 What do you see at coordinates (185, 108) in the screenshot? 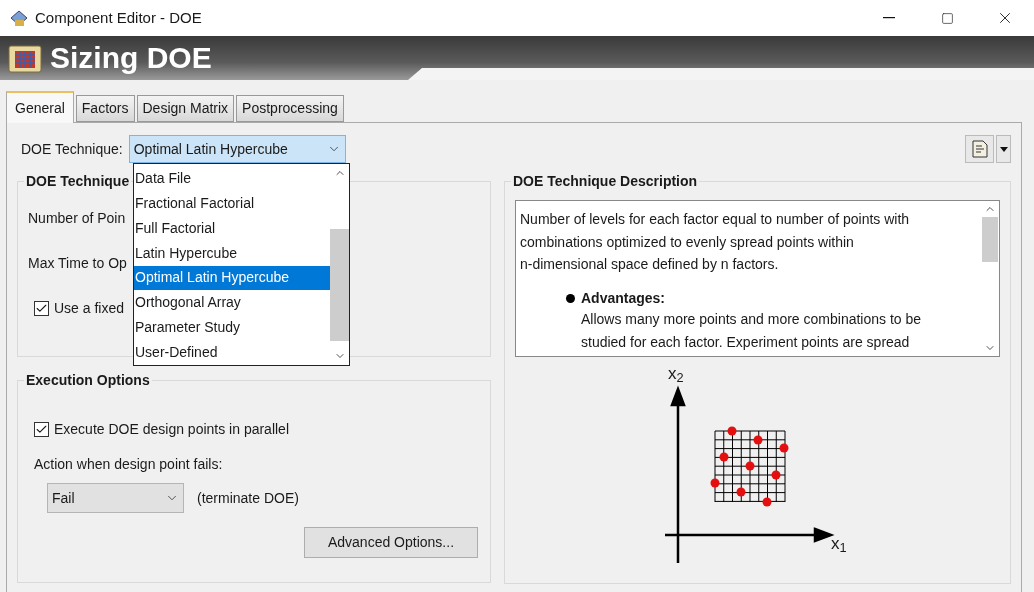
I see `tab: Design Matrix` at bounding box center [185, 108].